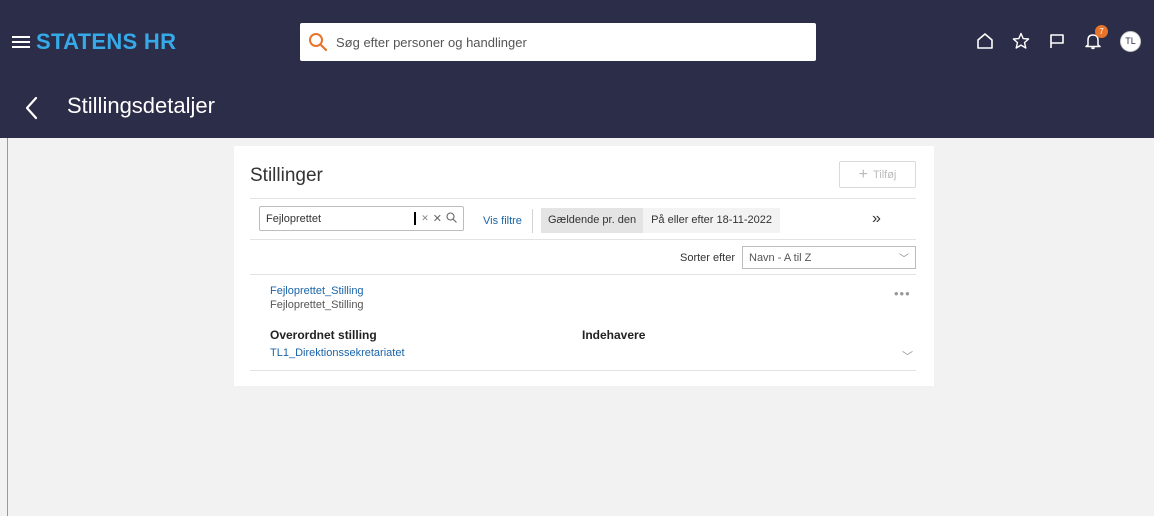 This screenshot has width=1154, height=516. What do you see at coordinates (141, 105) in the screenshot?
I see `page-title: Stillingsdetaljer` at bounding box center [141, 105].